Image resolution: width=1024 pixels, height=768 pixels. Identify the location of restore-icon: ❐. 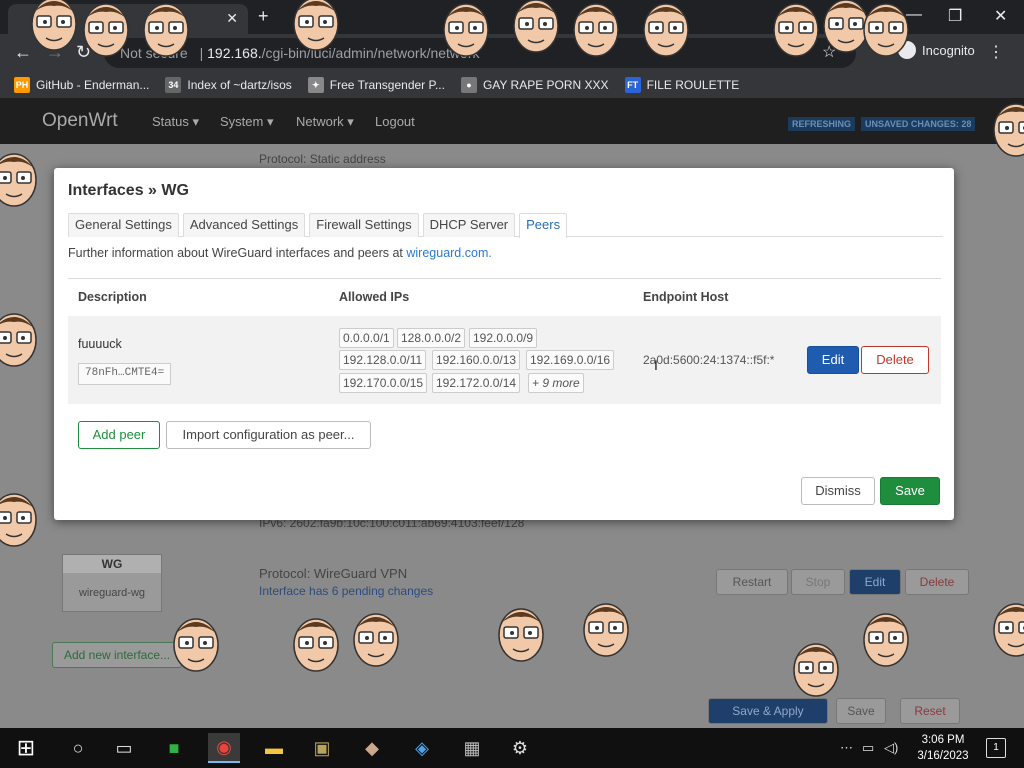
(955, 16).